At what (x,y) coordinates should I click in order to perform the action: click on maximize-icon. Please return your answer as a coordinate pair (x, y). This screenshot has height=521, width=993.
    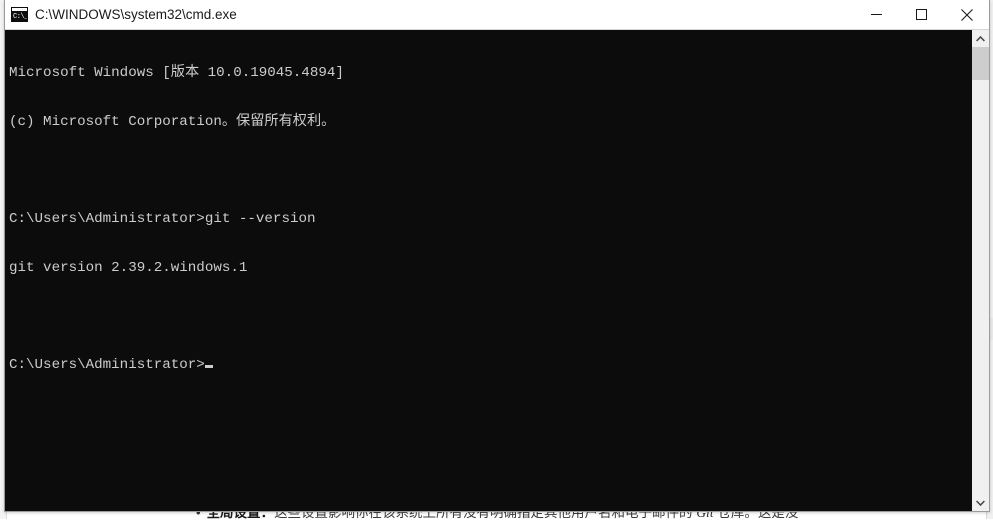
    Looking at the image, I should click on (921, 14).